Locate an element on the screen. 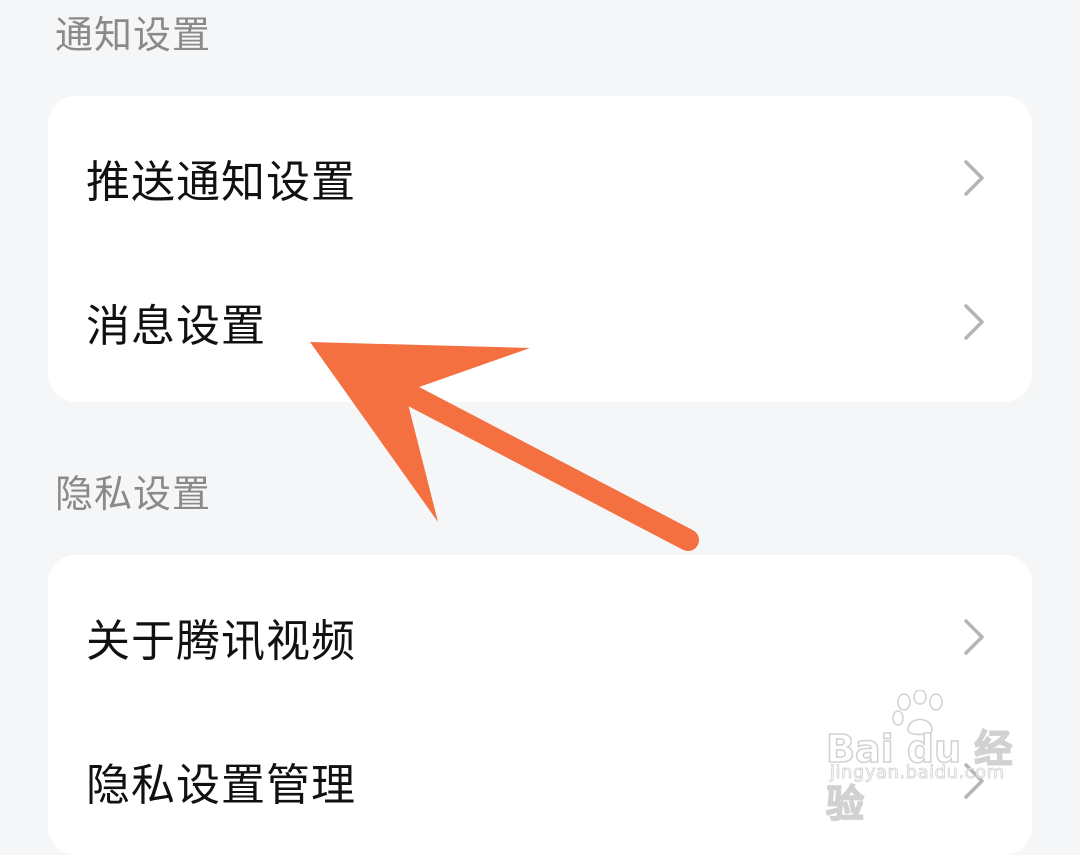 This screenshot has width=1080, height=855. section-title-notification: 通知设置 is located at coordinates (133, 35).